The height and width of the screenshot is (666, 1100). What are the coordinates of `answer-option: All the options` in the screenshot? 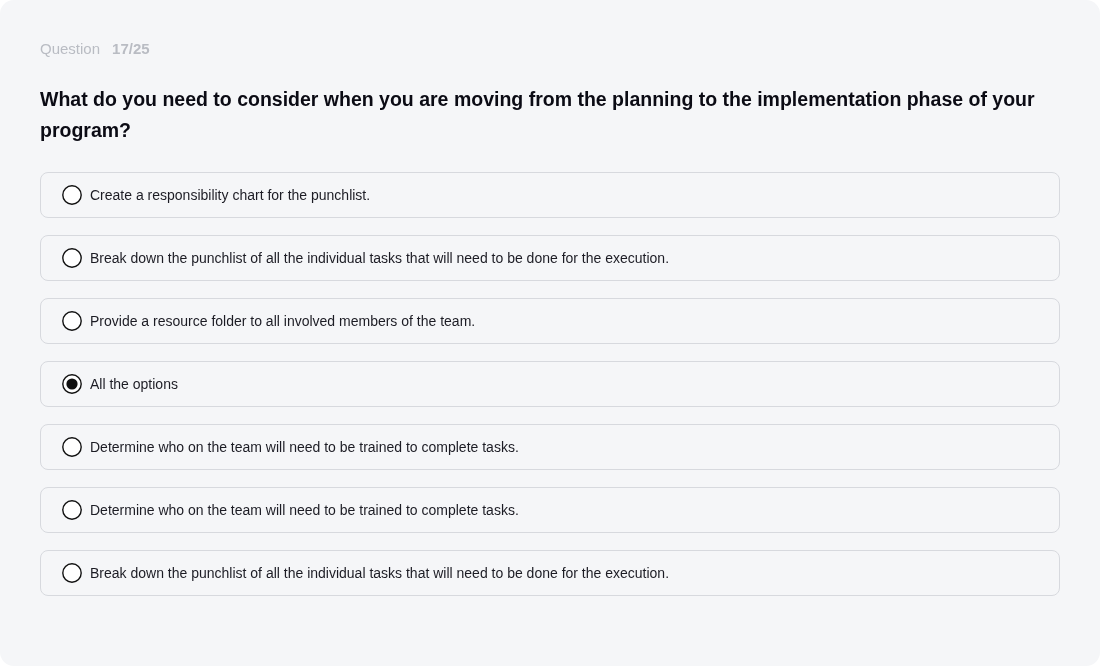 It's located at (550, 384).